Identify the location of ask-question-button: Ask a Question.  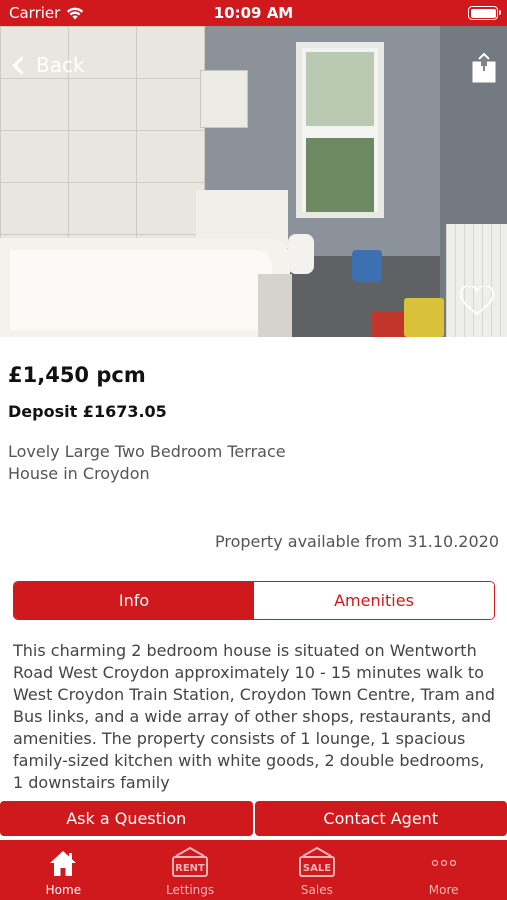
(126, 818).